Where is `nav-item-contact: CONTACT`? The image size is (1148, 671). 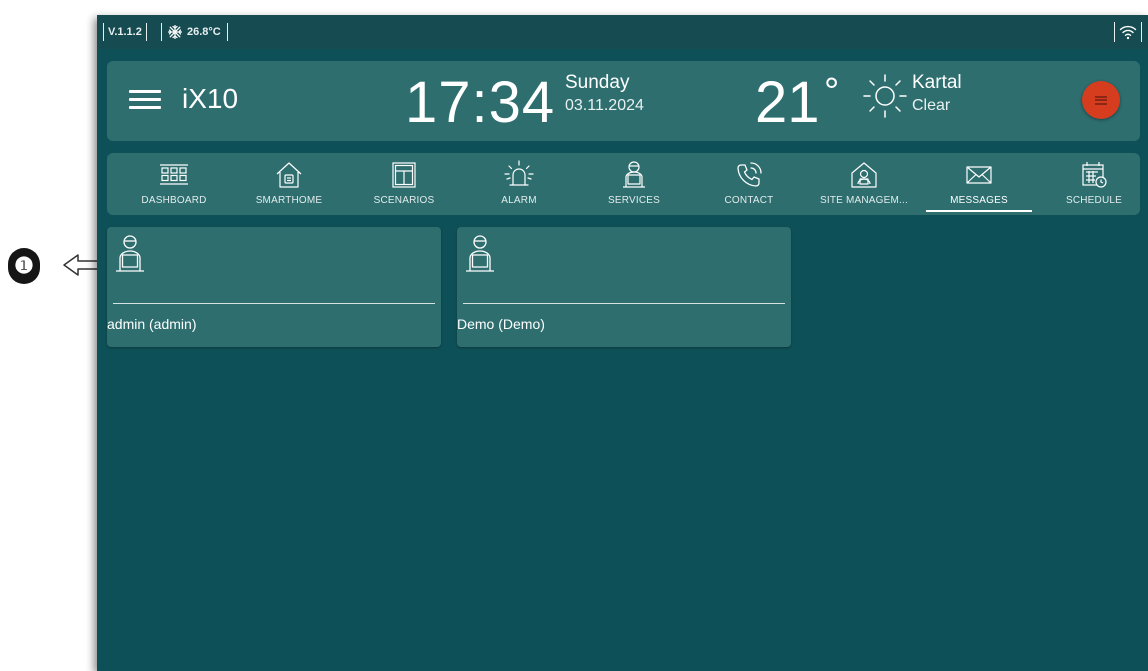
nav-item-contact: CONTACT is located at coordinates (749, 184).